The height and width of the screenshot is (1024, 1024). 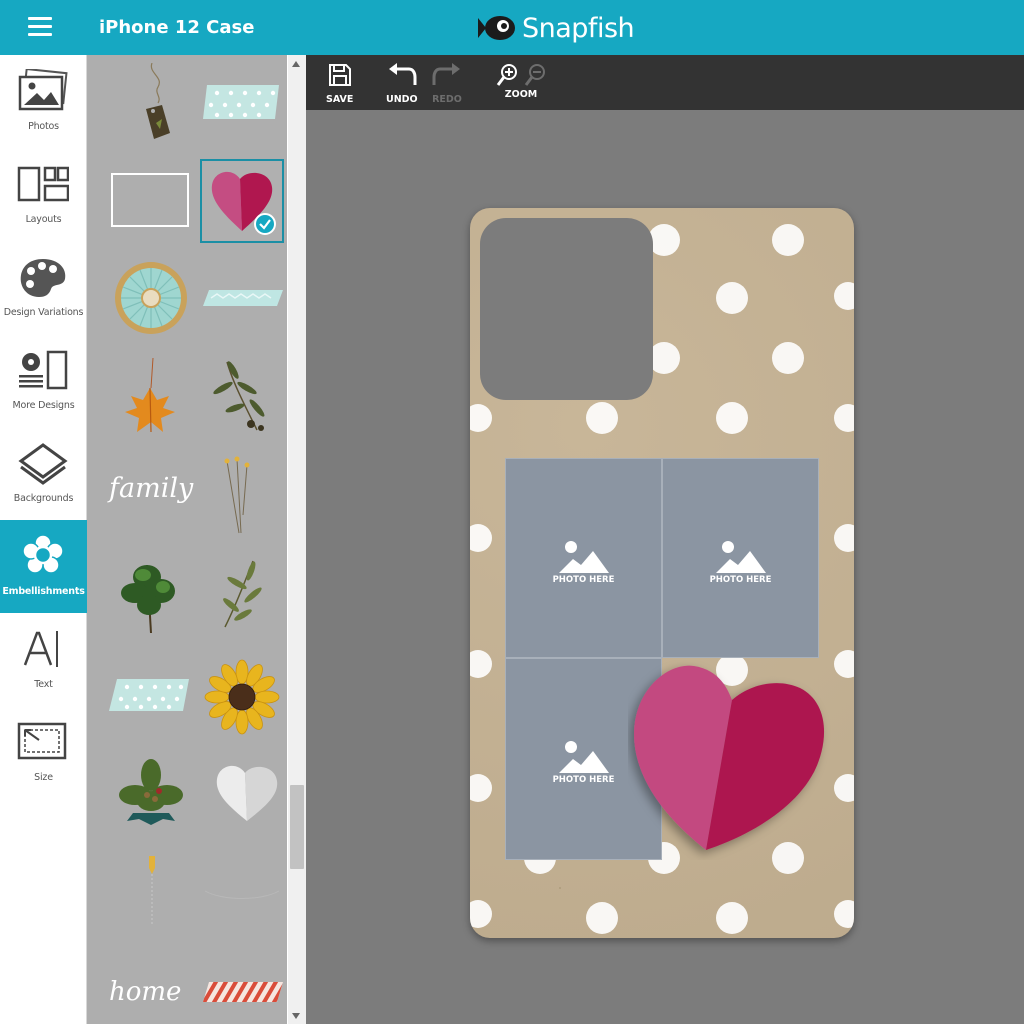 I want to click on zoom-control: ZOOM, so click(x=521, y=81).